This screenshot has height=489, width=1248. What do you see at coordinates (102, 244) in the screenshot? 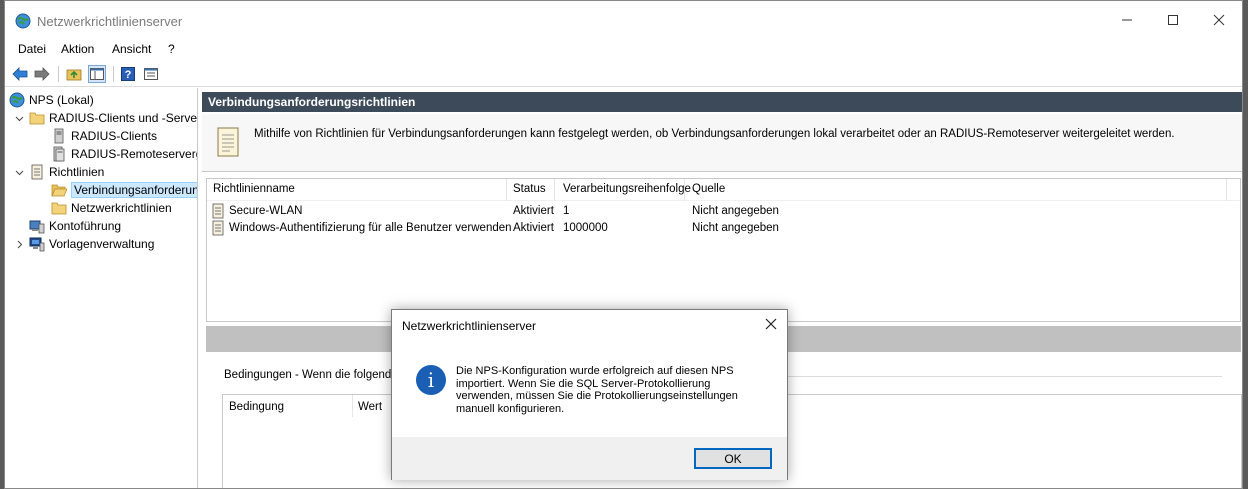
I see `tree-item-label: Vorlagenverwaltung` at bounding box center [102, 244].